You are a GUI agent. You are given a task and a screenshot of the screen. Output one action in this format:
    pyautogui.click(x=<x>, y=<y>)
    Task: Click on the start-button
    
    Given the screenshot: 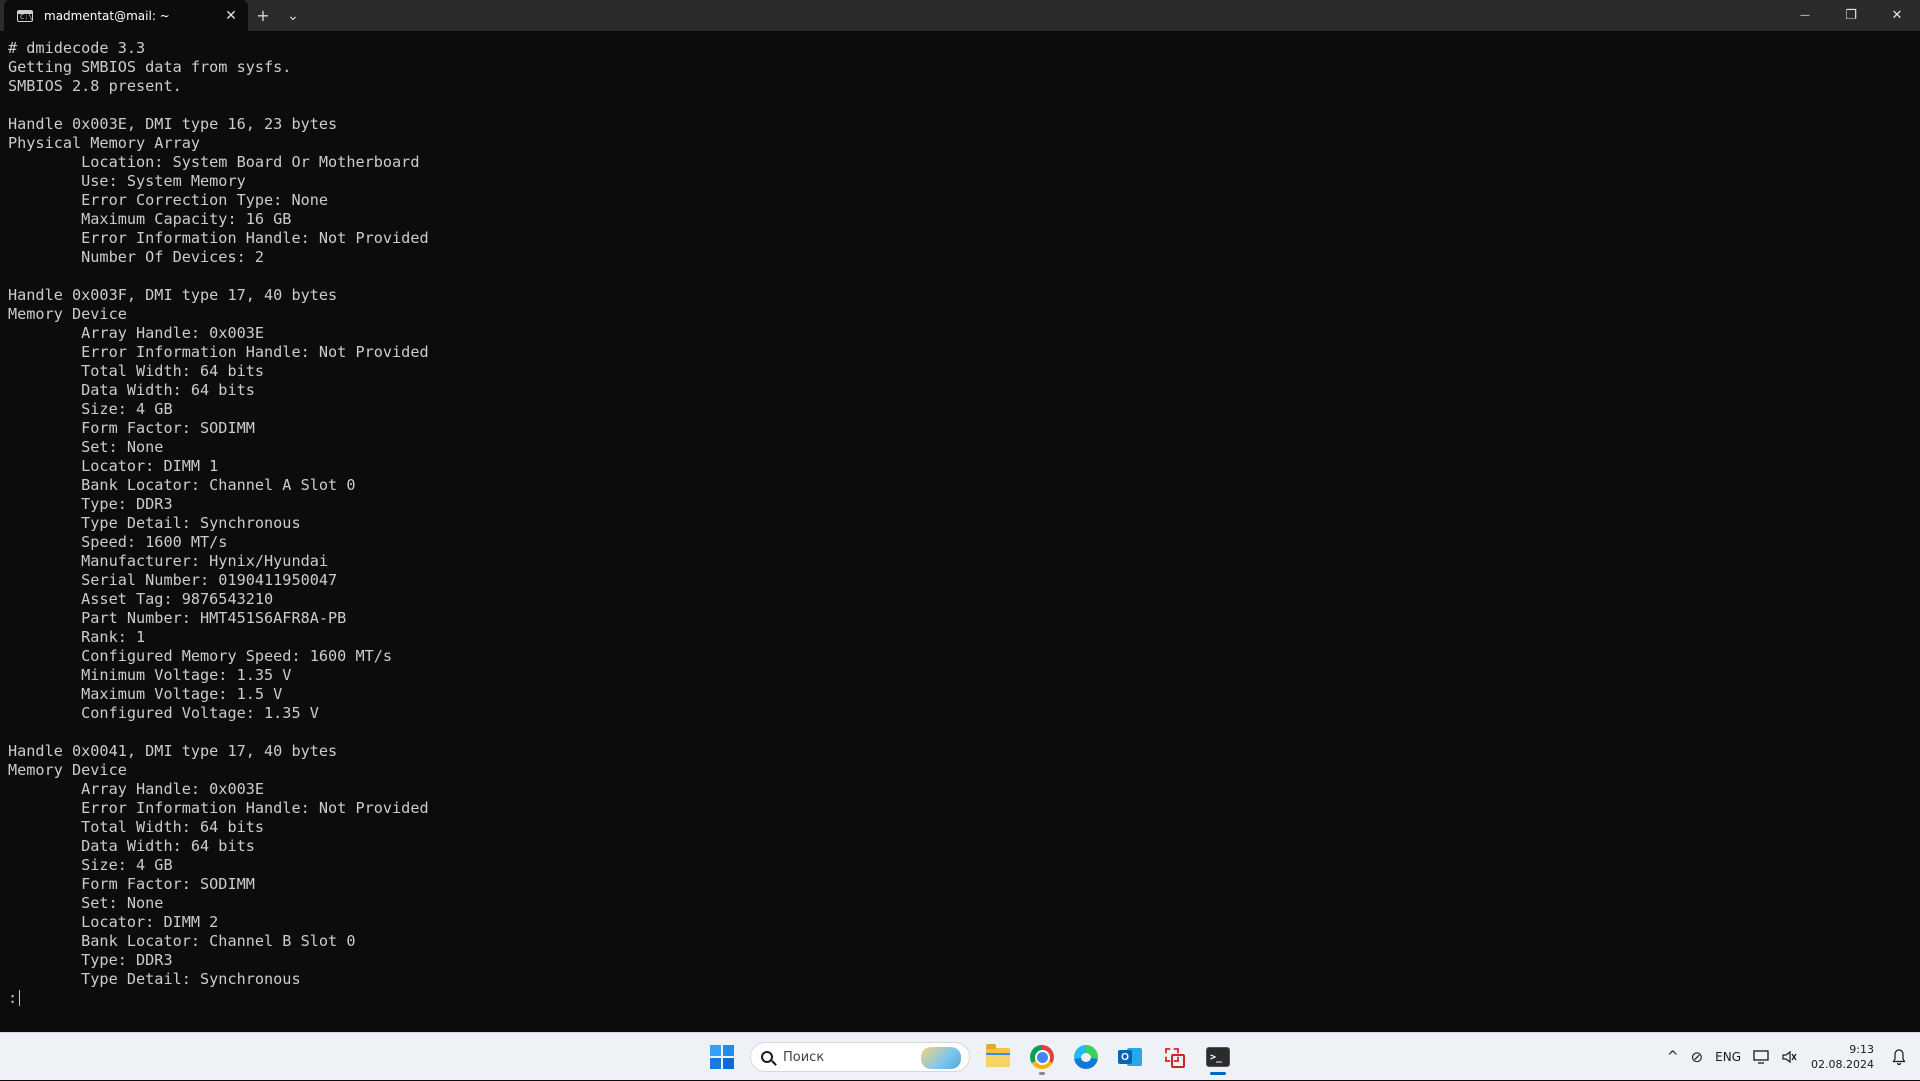 What is the action you would take?
    pyautogui.click(x=722, y=1057)
    